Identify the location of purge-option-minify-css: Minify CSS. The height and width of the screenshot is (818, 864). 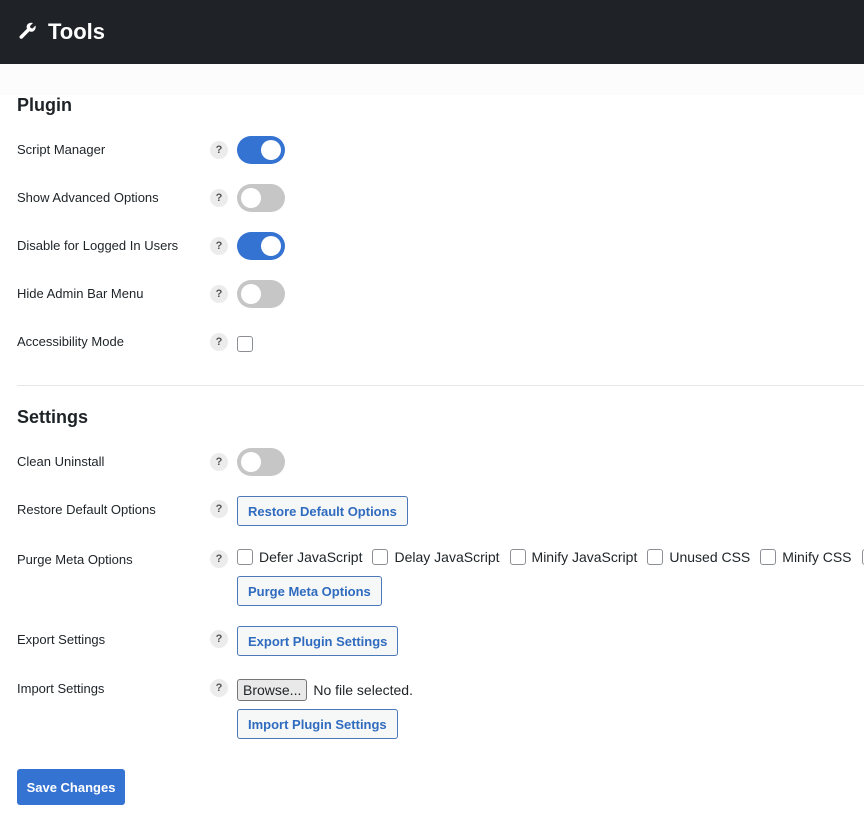
(806, 557).